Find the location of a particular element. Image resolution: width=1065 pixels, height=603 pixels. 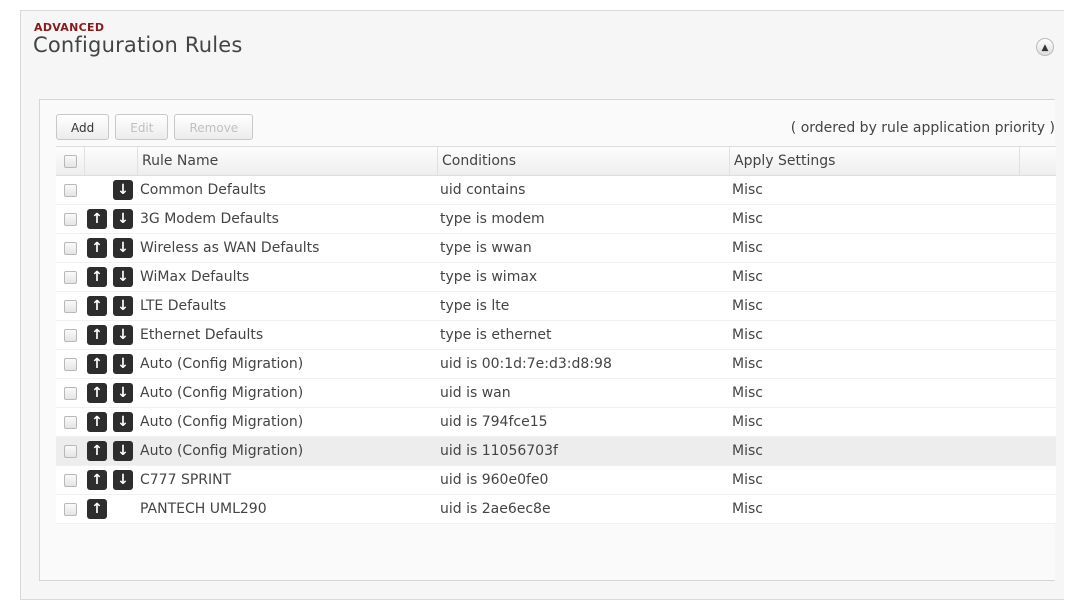

table-row: ↑ ↓ Ethernet Defaults type is ethernet Misc is located at coordinates (556, 335).